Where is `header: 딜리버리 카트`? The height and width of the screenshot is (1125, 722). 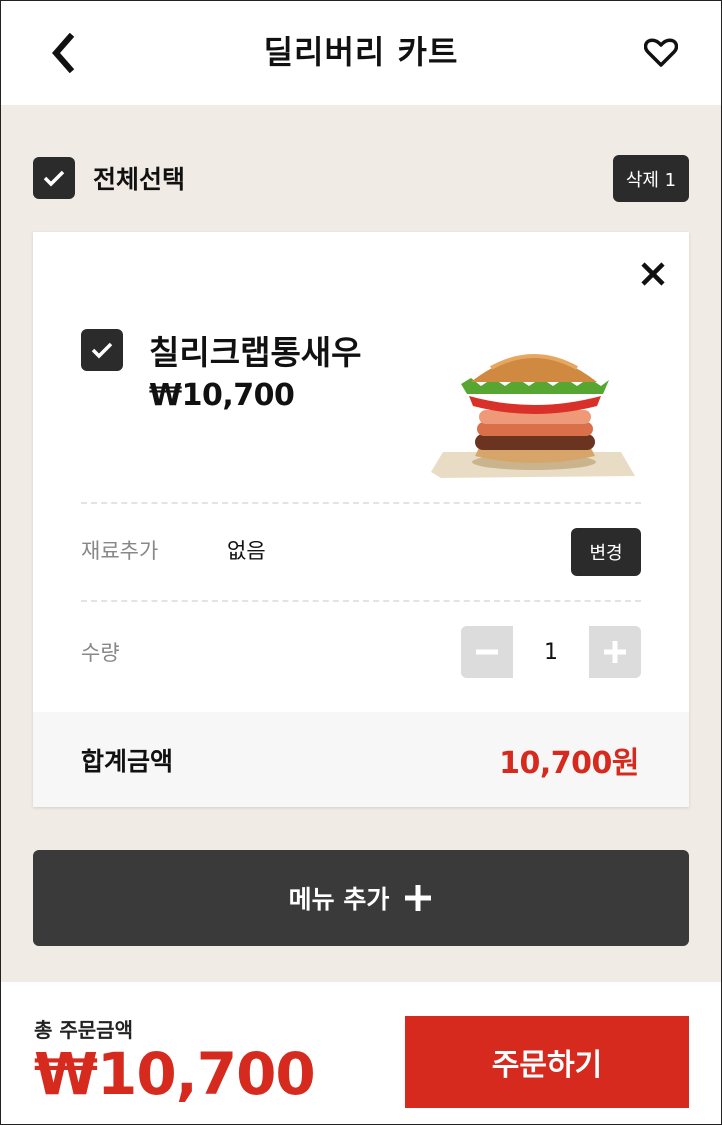 header: 딜리버리 카트 is located at coordinates (361, 53).